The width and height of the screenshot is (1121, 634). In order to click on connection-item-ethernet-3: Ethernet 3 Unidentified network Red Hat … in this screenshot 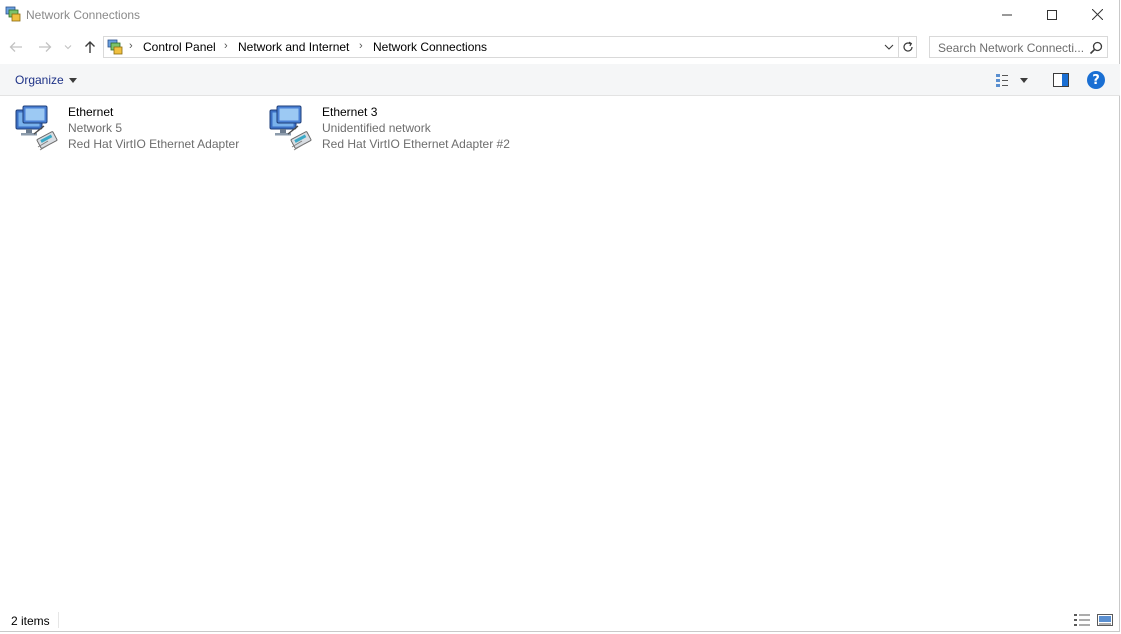, I will do `click(393, 129)`.